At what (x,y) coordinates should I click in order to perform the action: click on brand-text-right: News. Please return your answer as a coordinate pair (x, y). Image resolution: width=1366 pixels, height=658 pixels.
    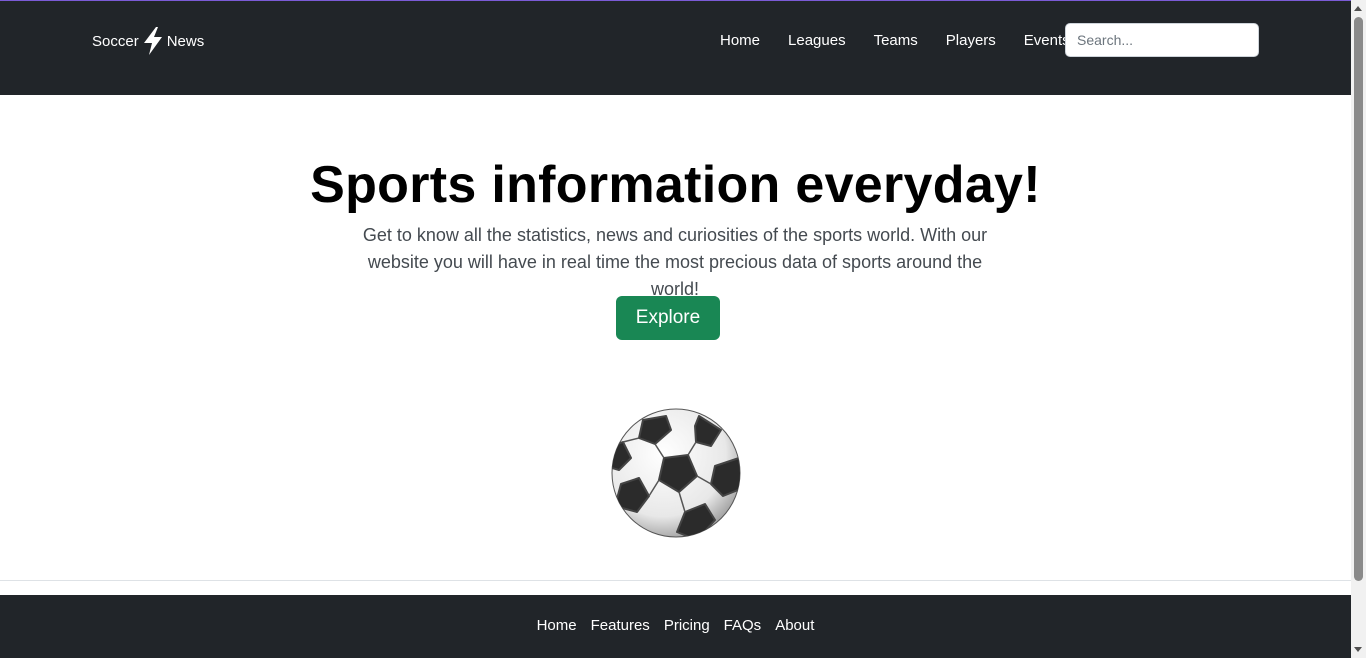
    Looking at the image, I should click on (185, 41).